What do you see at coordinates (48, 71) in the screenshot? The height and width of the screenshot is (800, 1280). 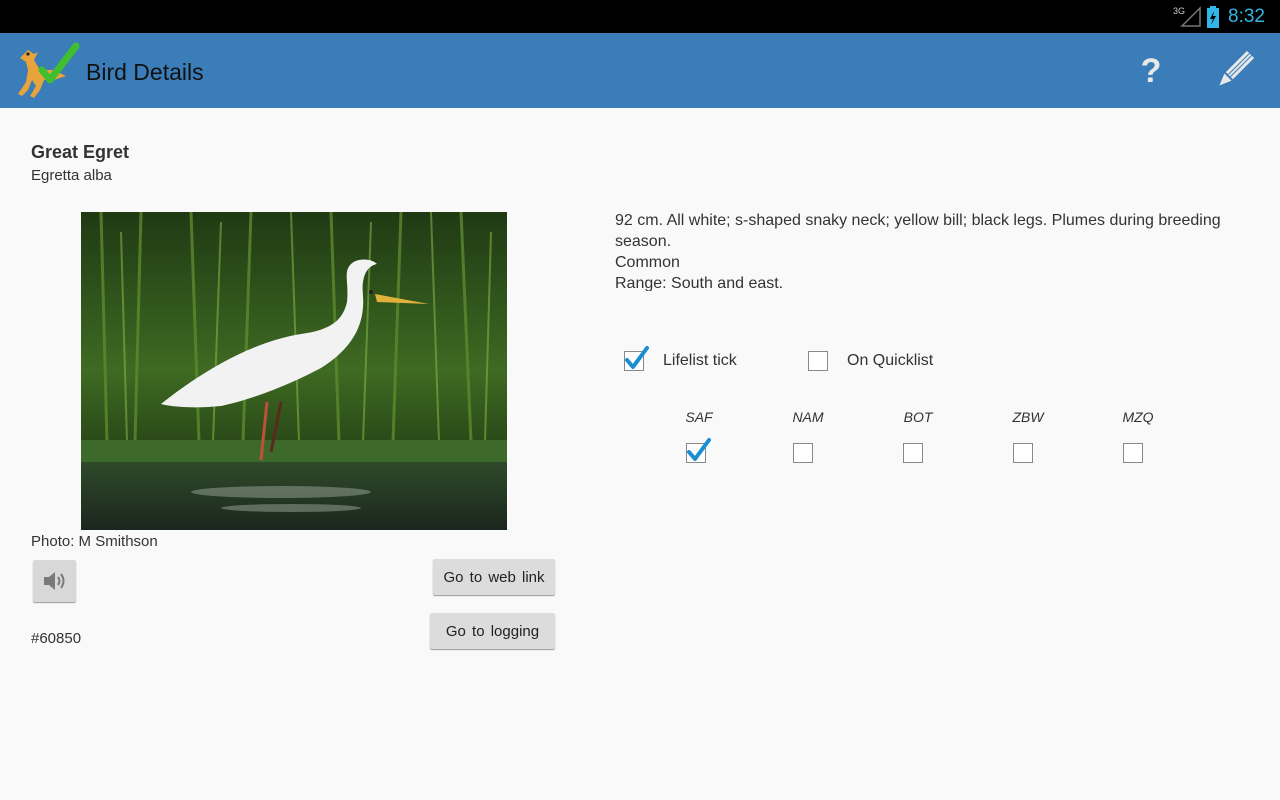 I see `bird-check-icon` at bounding box center [48, 71].